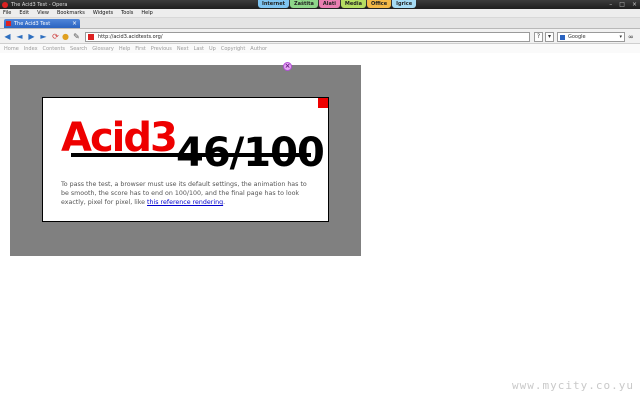  What do you see at coordinates (71, 13) in the screenshot?
I see `menu-bookmarks: Bookmarks` at bounding box center [71, 13].